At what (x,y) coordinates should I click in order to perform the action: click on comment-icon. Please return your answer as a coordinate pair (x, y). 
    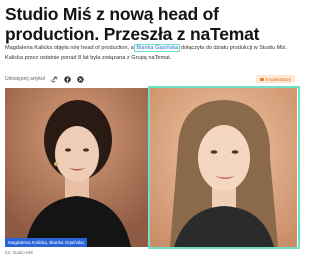
    Looking at the image, I should click on (261, 79).